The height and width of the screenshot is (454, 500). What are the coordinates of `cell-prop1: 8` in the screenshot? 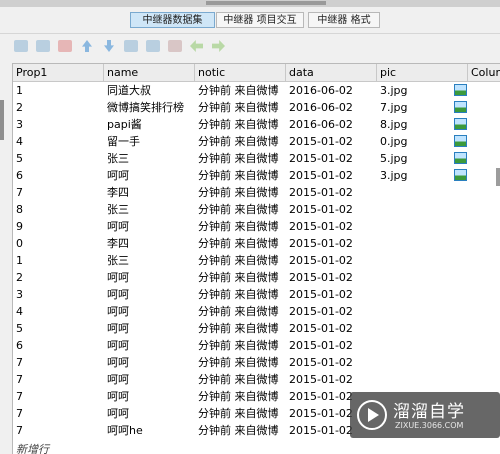 It's located at (58, 209).